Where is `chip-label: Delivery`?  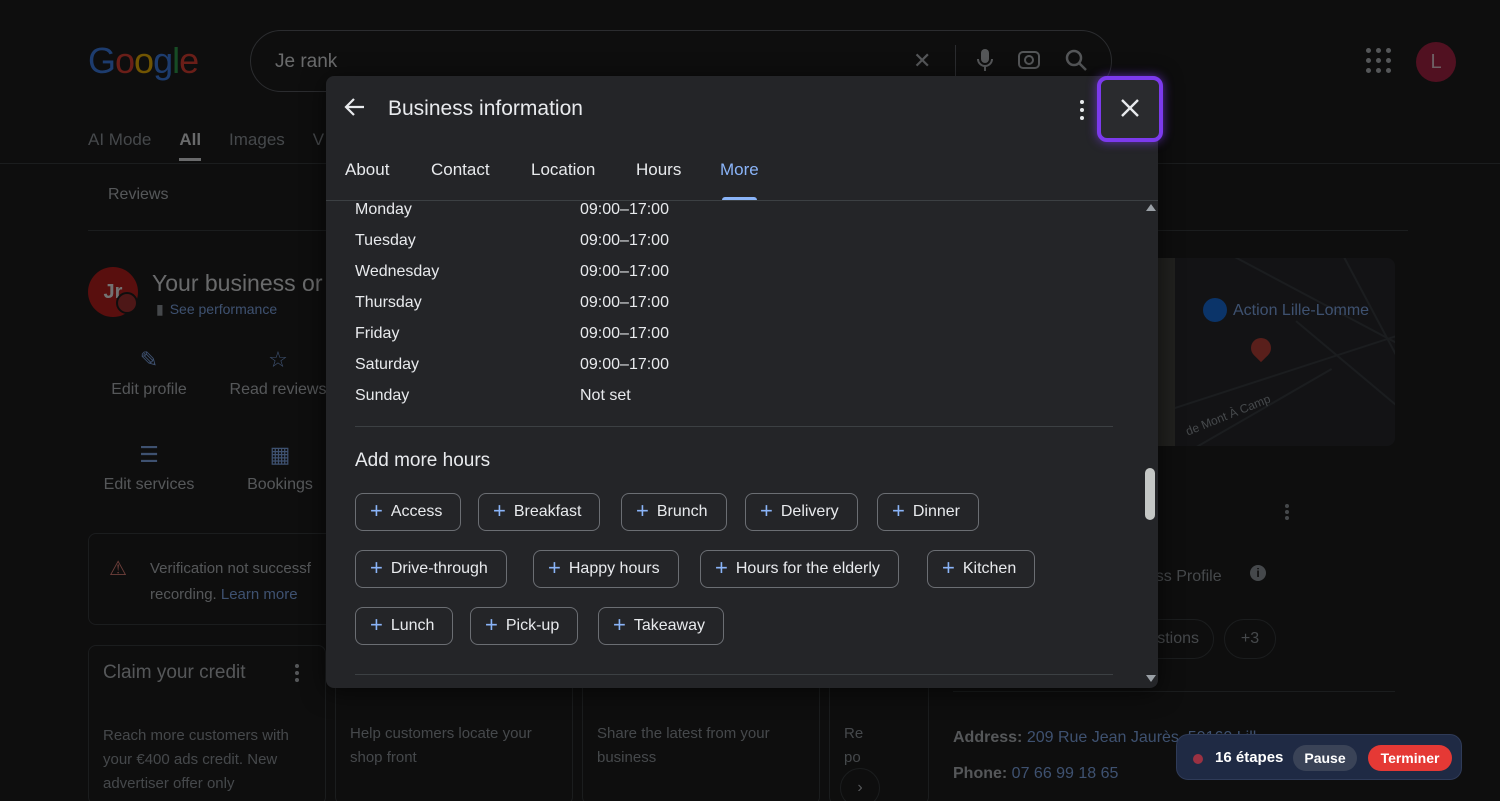
chip-label: Delivery is located at coordinates (809, 511).